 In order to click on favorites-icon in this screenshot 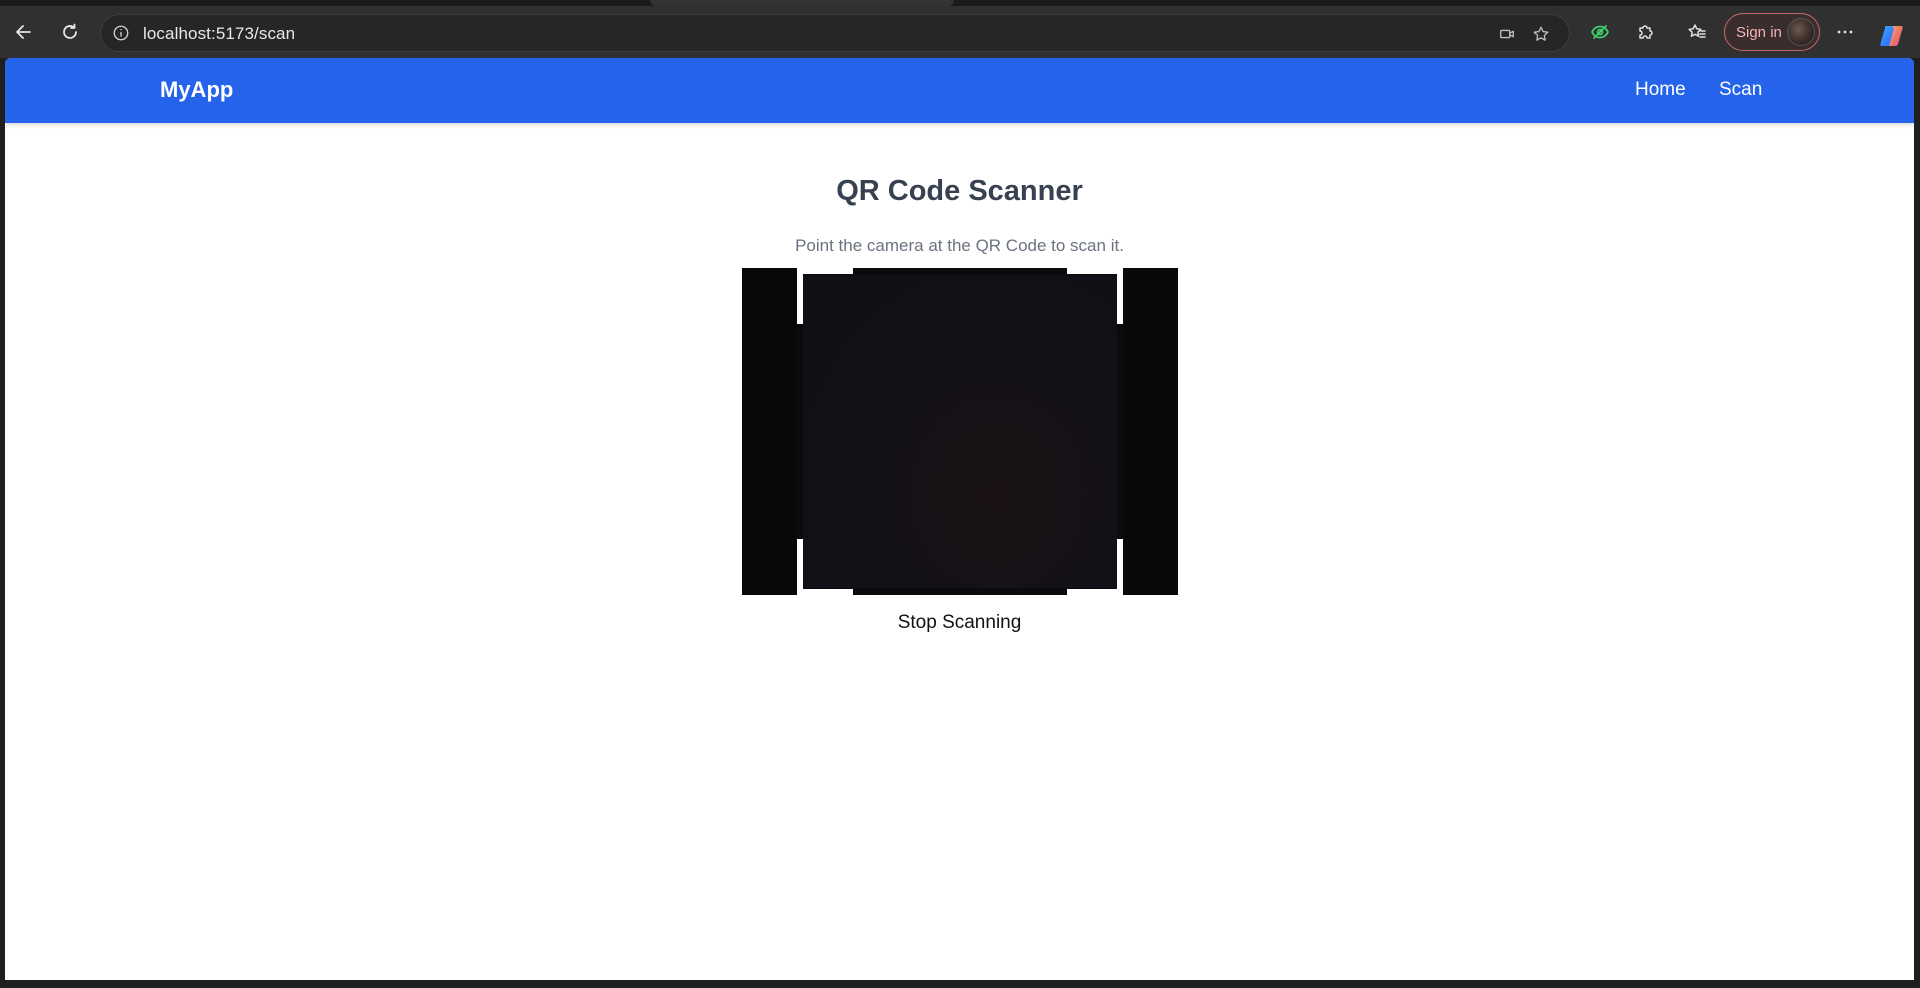, I will do `click(1697, 31)`.